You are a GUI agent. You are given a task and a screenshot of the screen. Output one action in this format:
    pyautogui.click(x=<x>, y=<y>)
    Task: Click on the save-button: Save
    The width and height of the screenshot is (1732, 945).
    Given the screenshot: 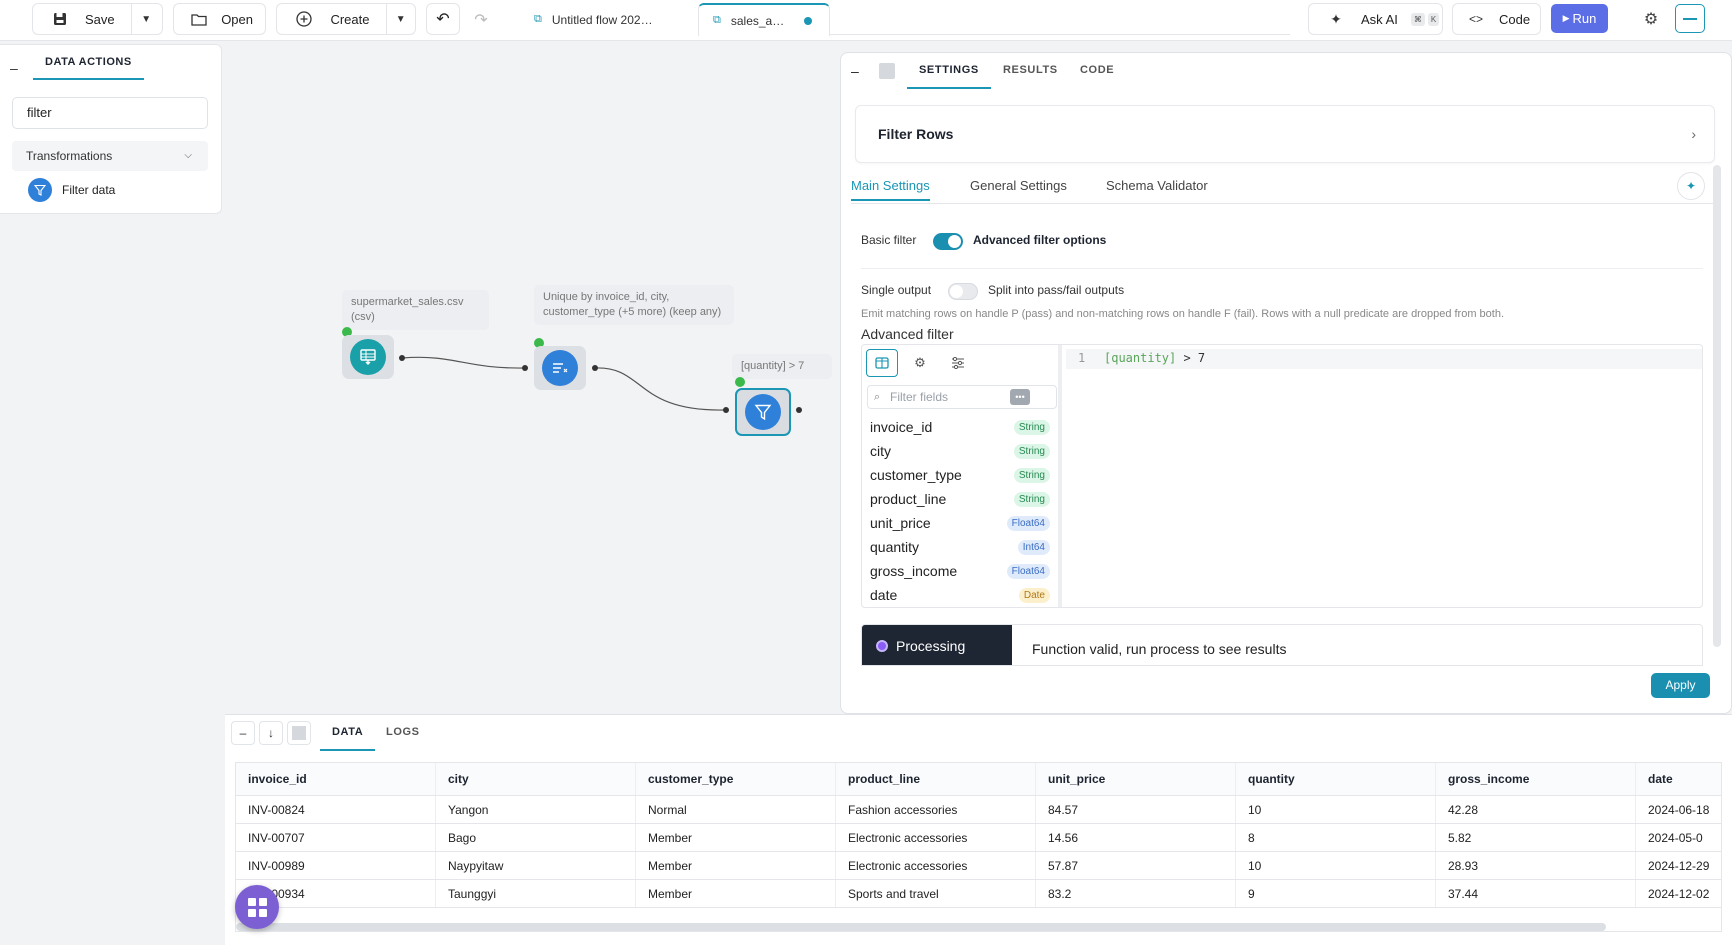 What is the action you would take?
    pyautogui.click(x=103, y=19)
    